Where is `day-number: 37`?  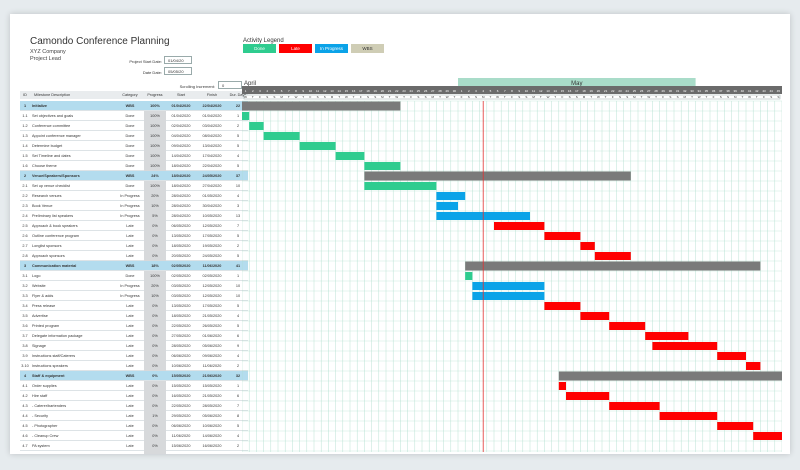 day-number: 37 is located at coordinates (721, 91).